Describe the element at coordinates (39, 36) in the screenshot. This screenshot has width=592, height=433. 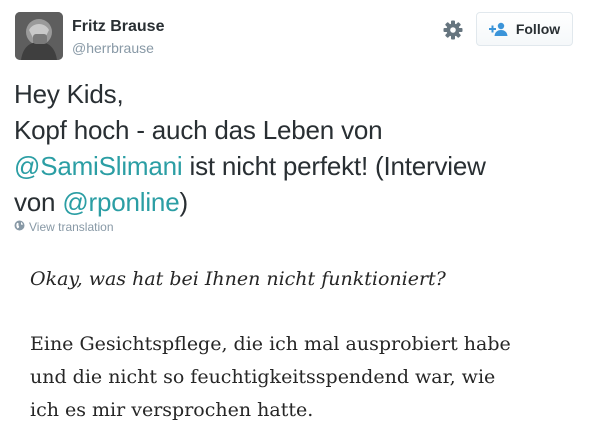
I see `avatar` at that location.